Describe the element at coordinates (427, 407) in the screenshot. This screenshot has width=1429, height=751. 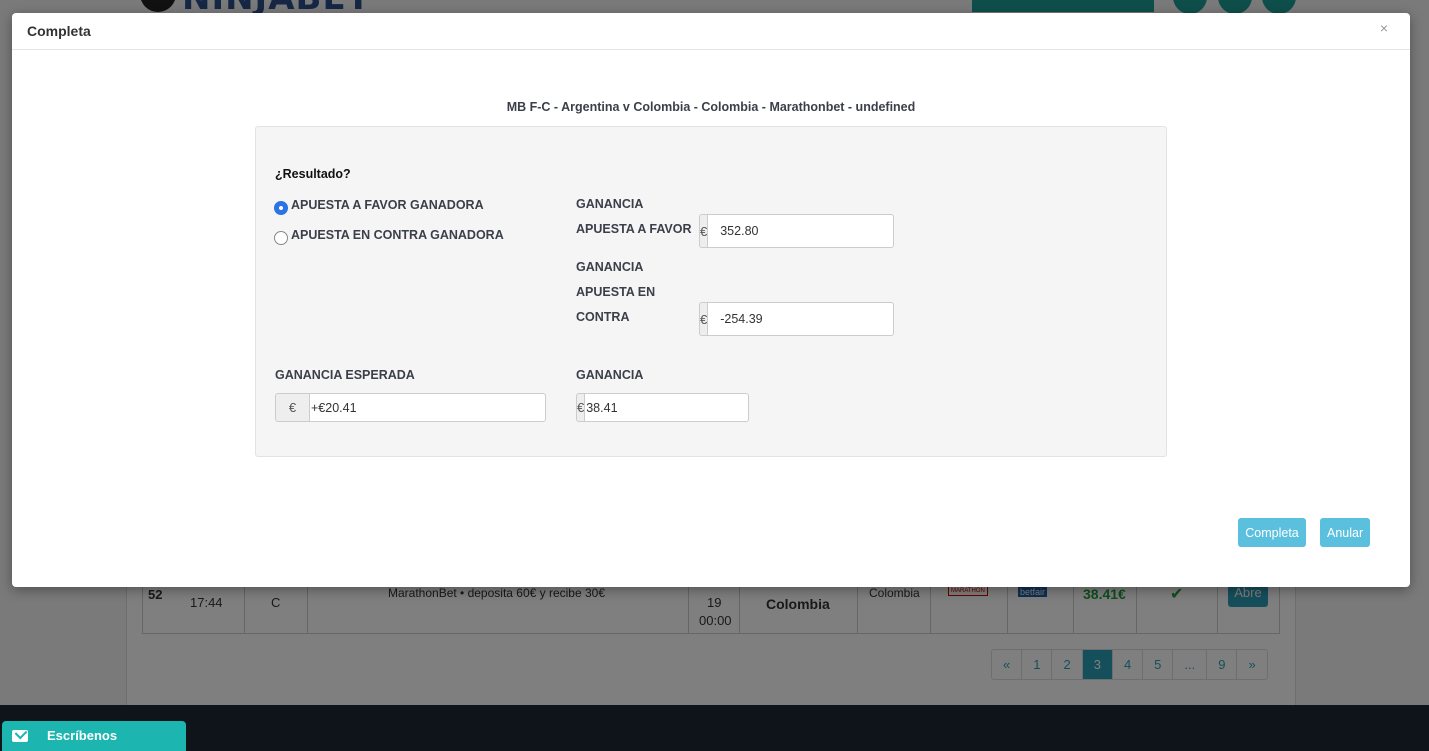
I see `expected-profit-input` at that location.